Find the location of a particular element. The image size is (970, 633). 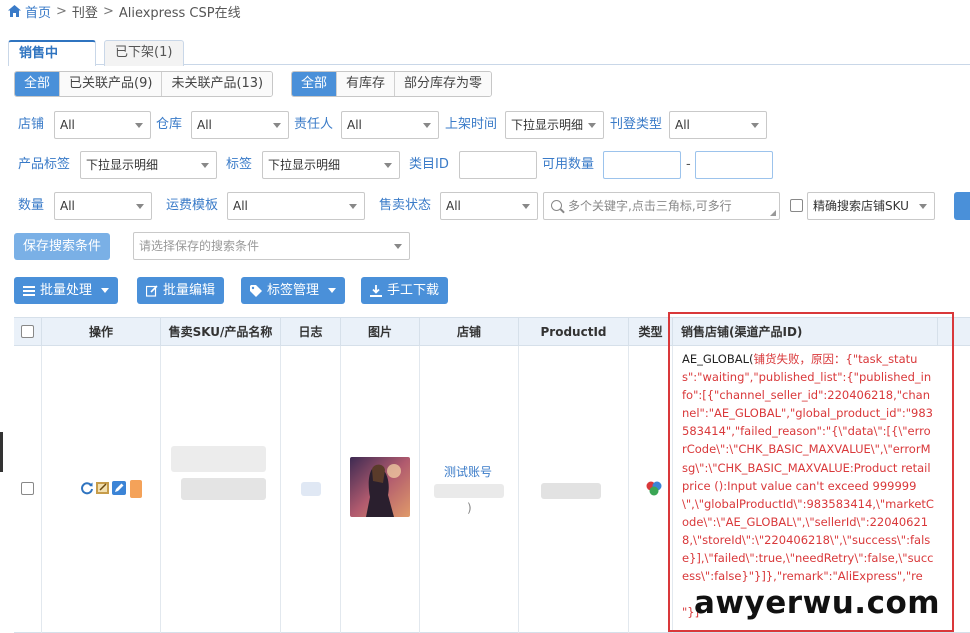

row-checkbox is located at coordinates (27, 488).